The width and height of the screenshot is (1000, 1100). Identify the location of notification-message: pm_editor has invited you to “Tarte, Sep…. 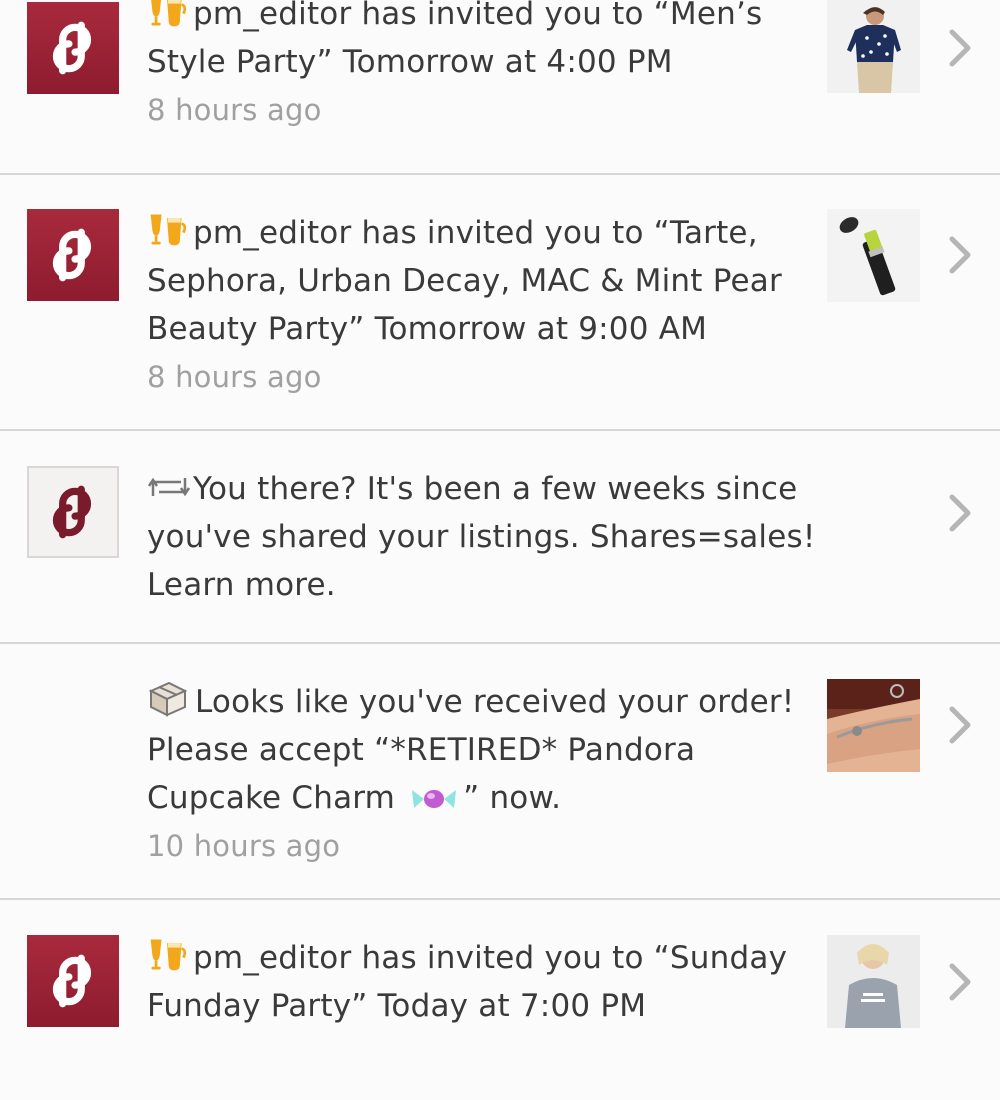
(482, 281).